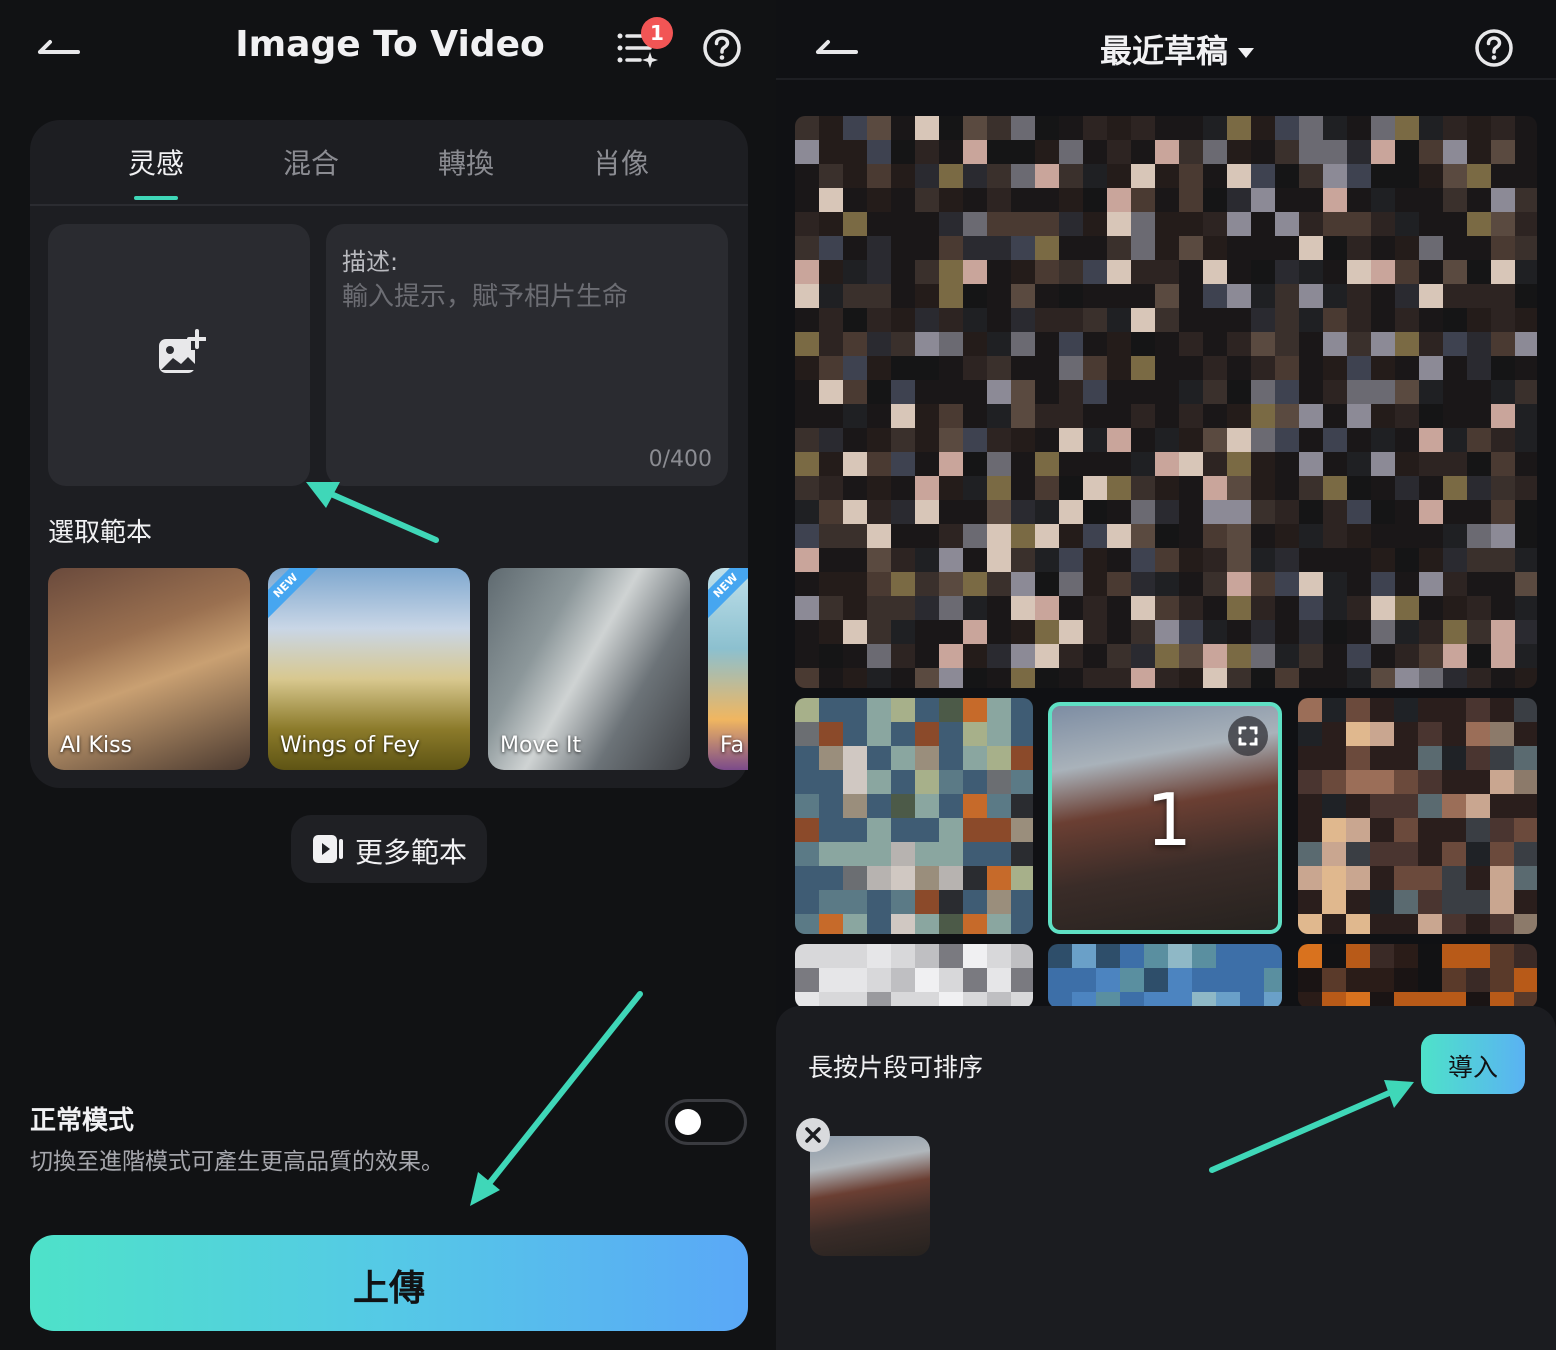 The image size is (1556, 1350). Describe the element at coordinates (621, 162) in the screenshot. I see `tab-portrait: 肖像` at that location.